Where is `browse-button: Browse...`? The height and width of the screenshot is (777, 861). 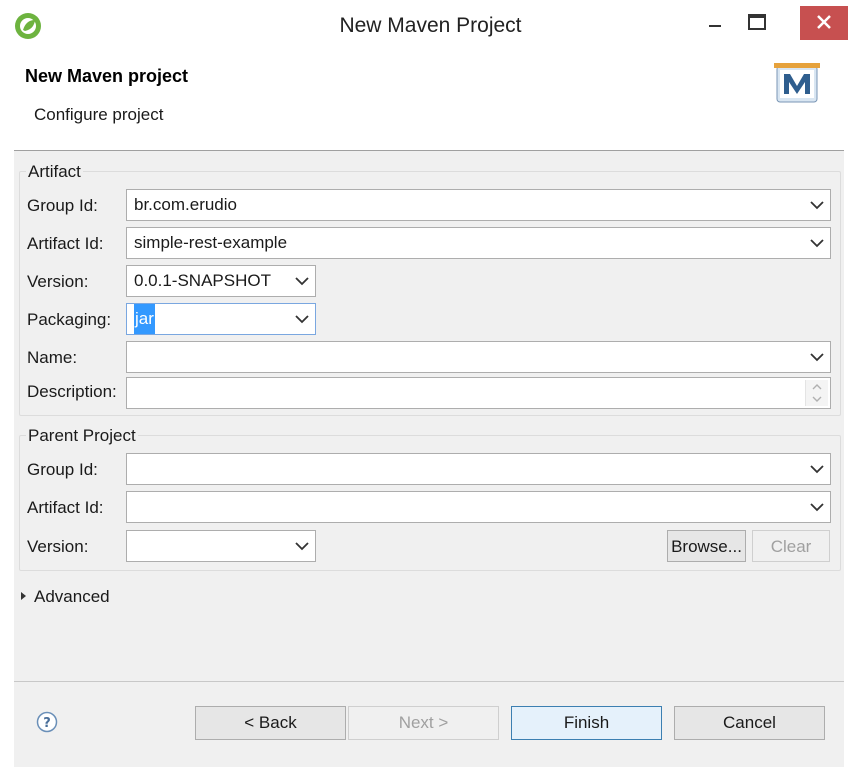
browse-button: Browse... is located at coordinates (706, 546).